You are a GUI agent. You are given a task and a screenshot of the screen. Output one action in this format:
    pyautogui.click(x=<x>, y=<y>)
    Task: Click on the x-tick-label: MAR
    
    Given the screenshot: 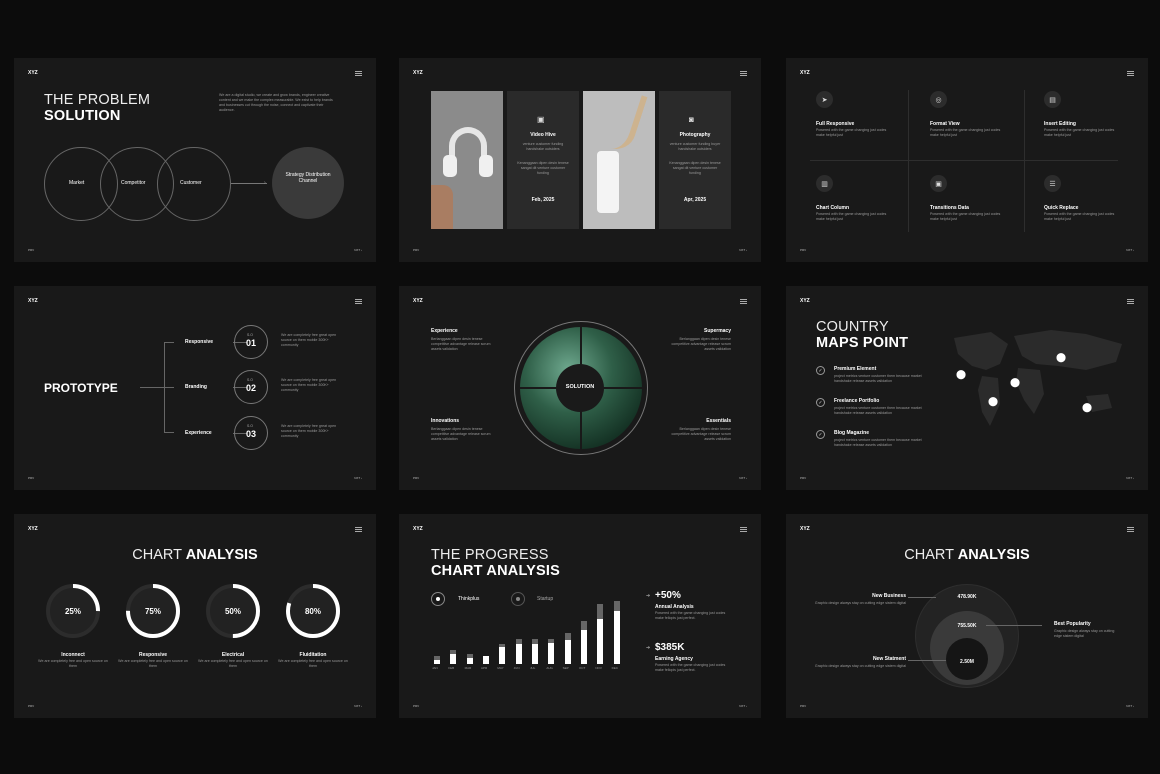 What is the action you would take?
    pyautogui.click(x=468, y=668)
    